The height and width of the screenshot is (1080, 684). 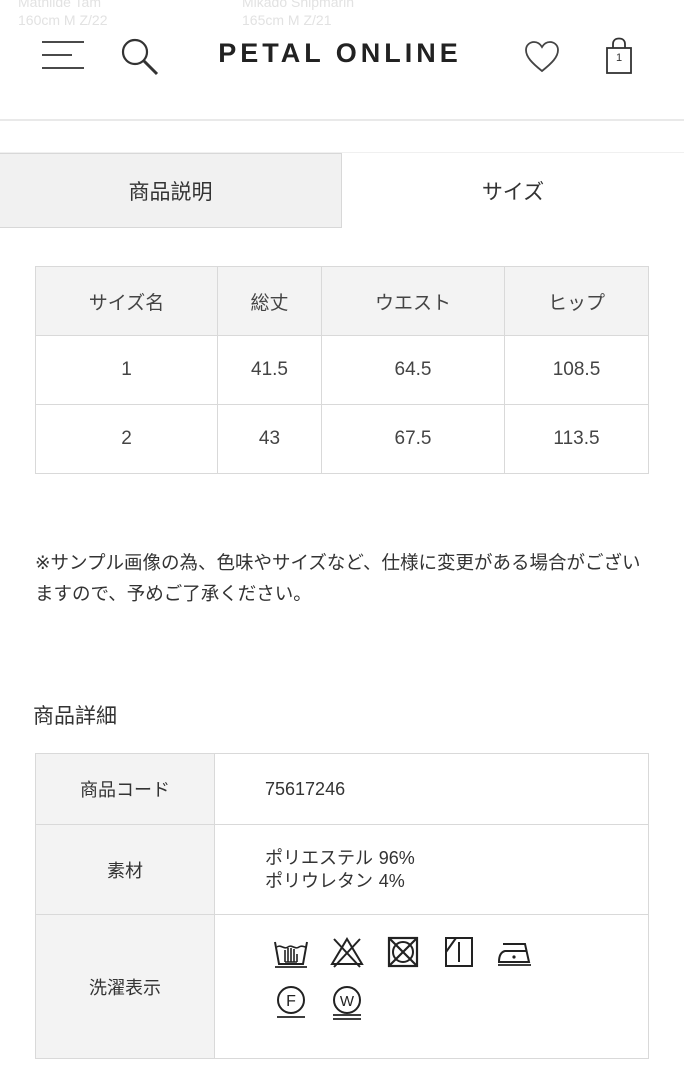 What do you see at coordinates (396, 857) in the screenshot?
I see `material-percent: 96%` at bounding box center [396, 857].